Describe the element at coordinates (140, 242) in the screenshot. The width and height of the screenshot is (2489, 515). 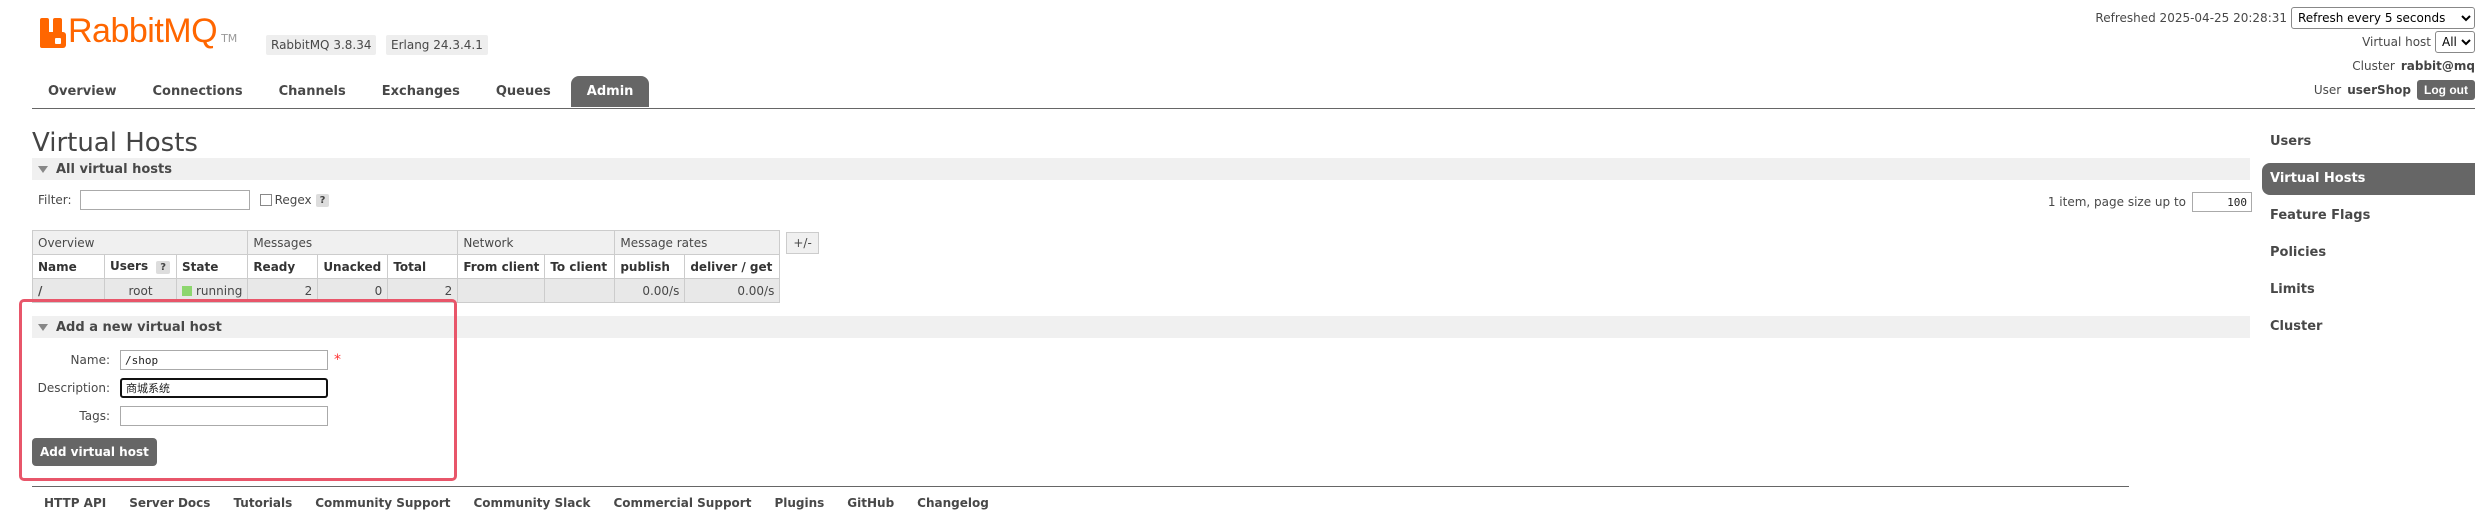
I see `group-header-overview: Overview` at that location.